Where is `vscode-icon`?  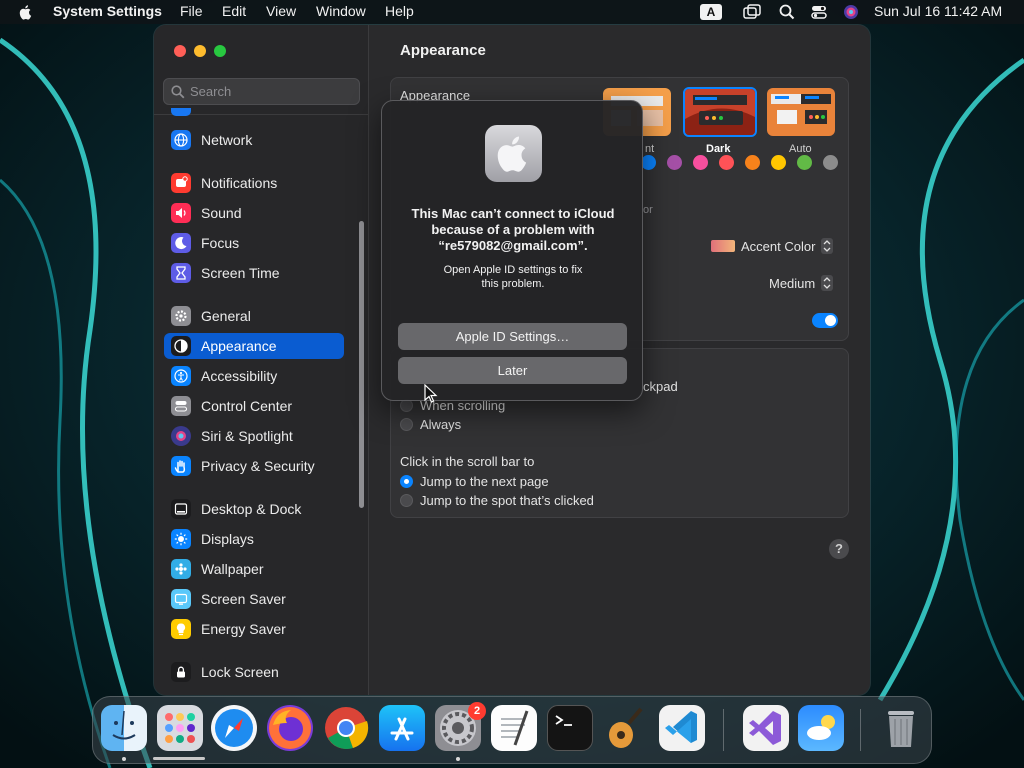 vscode-icon is located at coordinates (682, 728).